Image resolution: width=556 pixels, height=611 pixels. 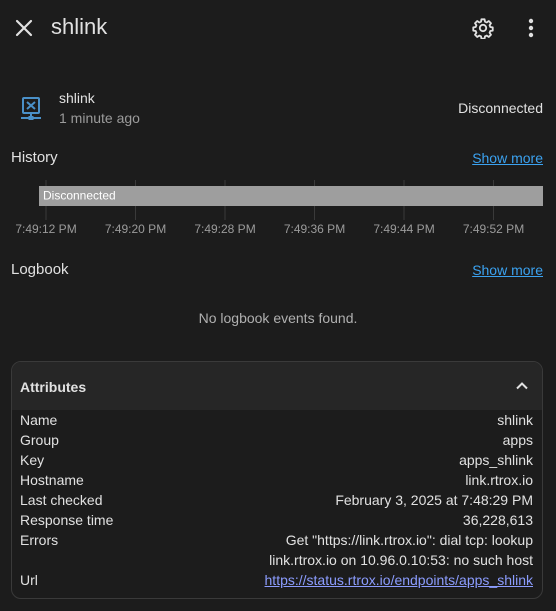 What do you see at coordinates (493, 229) in the screenshot?
I see `timeline-tick-label: 7:49:52 PM` at bounding box center [493, 229].